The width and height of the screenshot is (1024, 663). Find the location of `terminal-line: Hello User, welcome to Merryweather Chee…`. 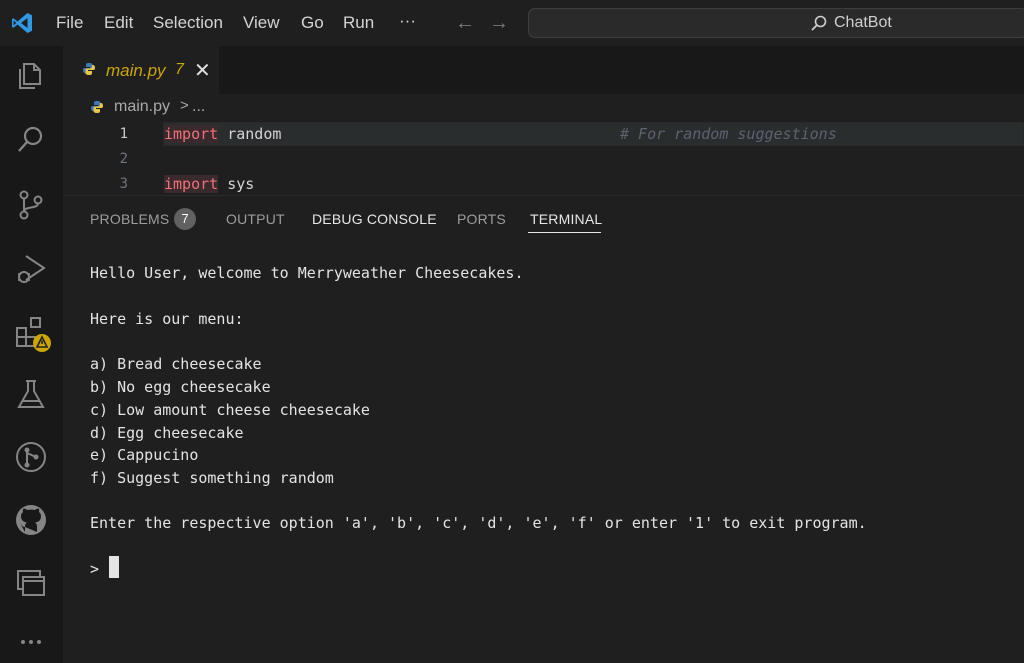

terminal-line: Hello User, welcome to Merryweather Chee… is located at coordinates (307, 273).